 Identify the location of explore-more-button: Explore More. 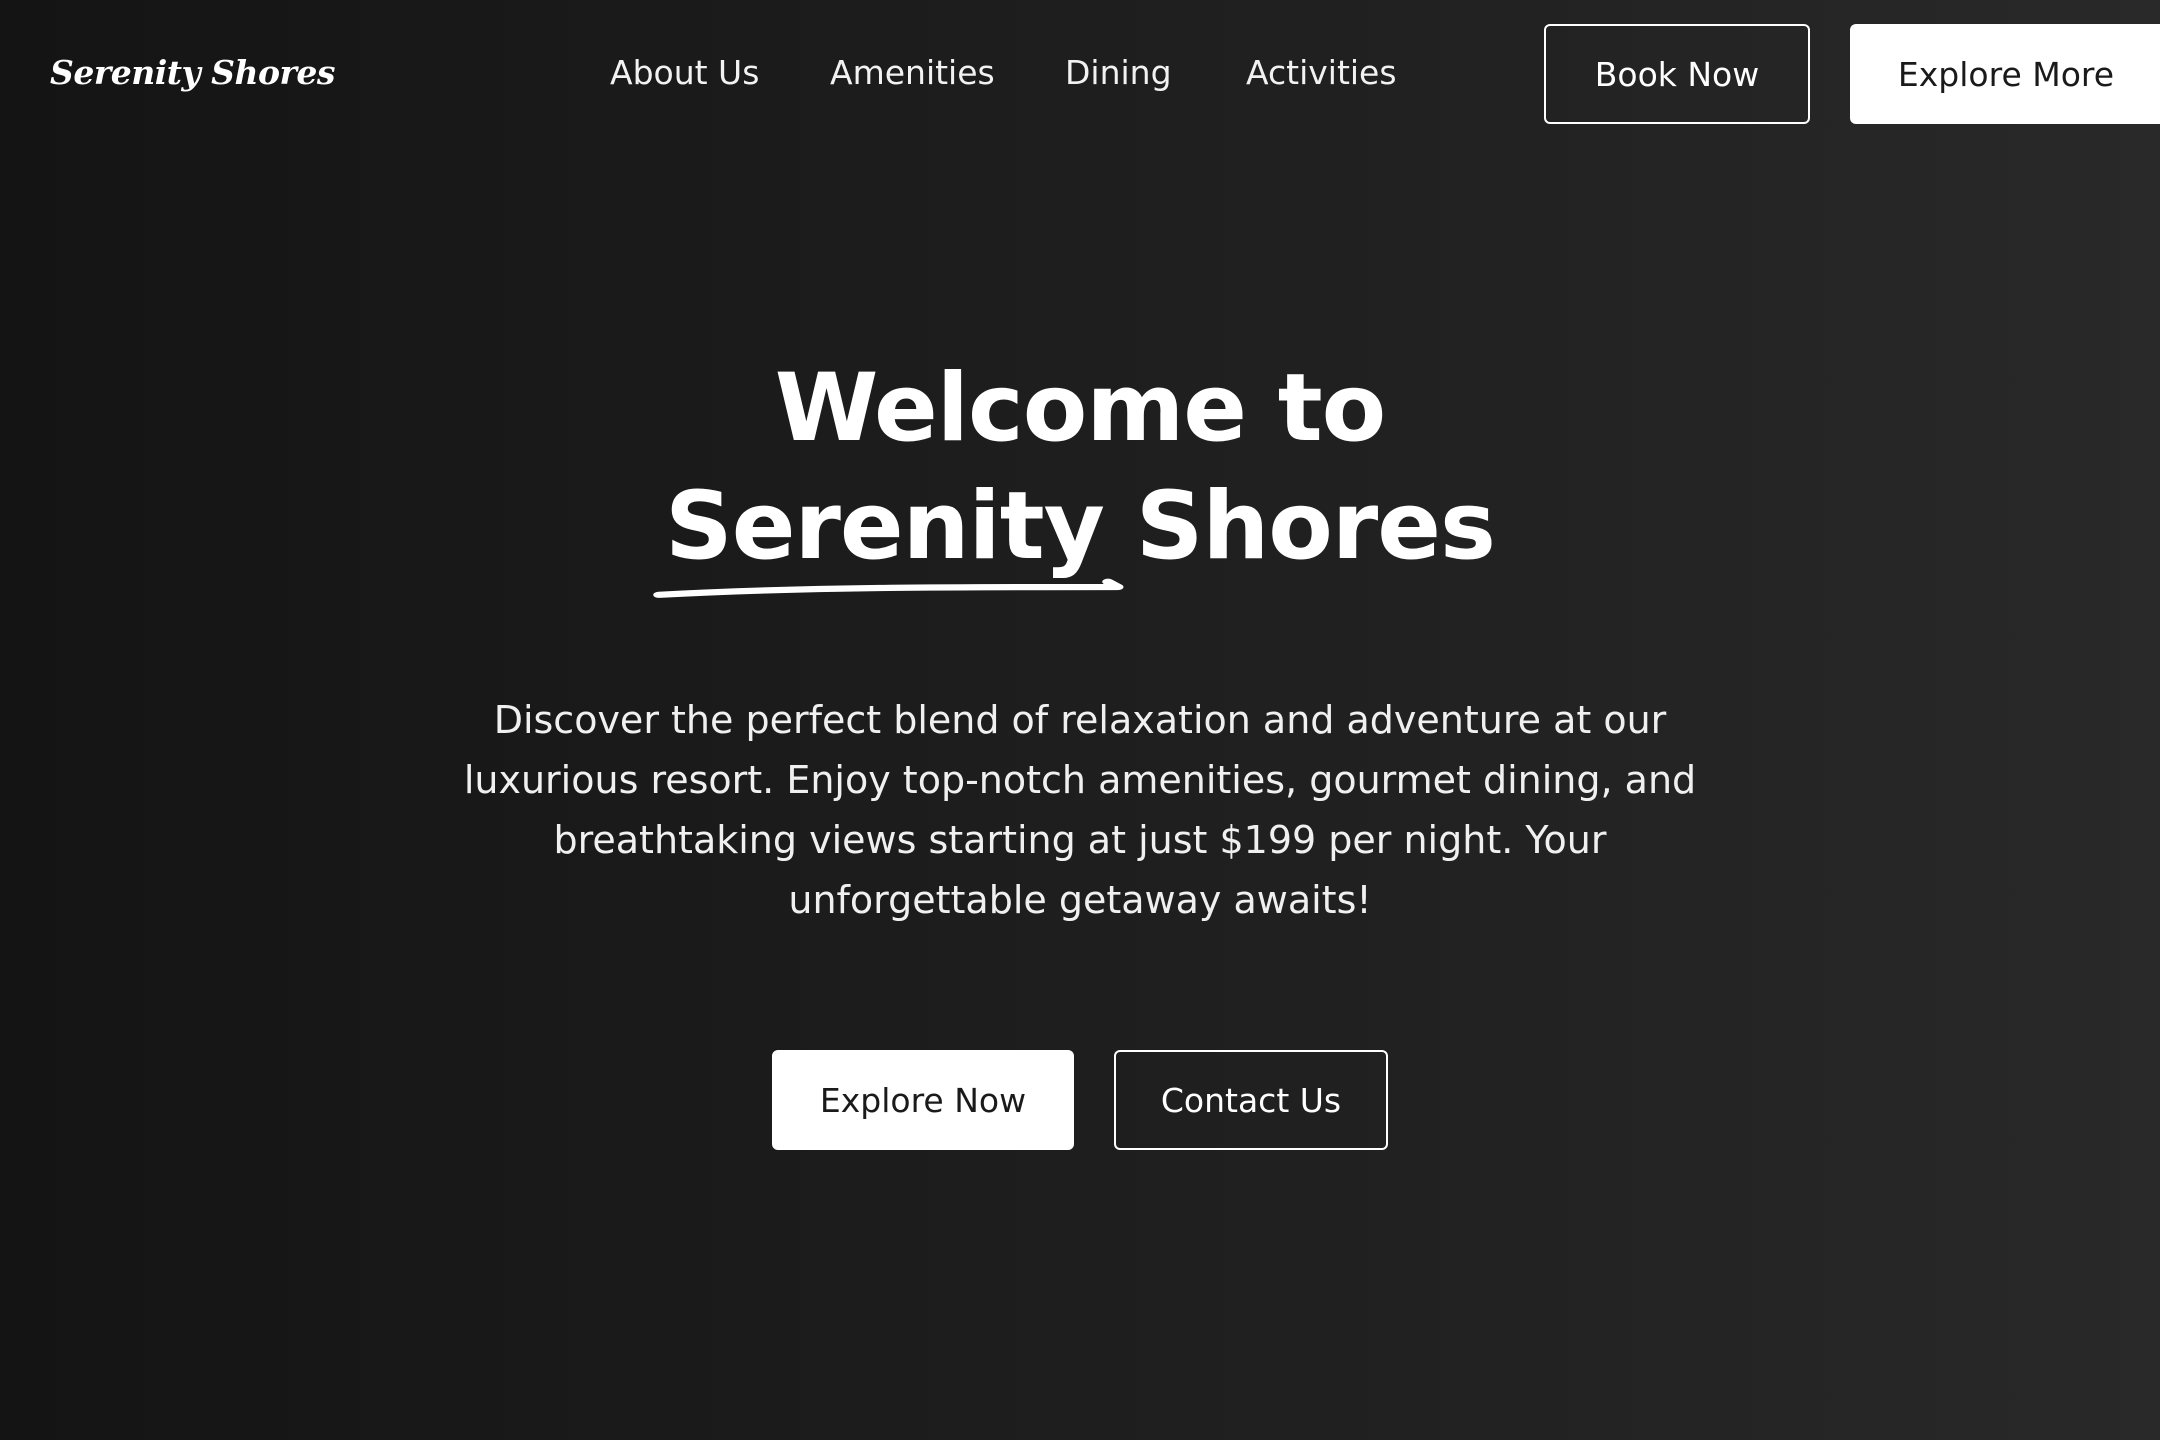
(2005, 74).